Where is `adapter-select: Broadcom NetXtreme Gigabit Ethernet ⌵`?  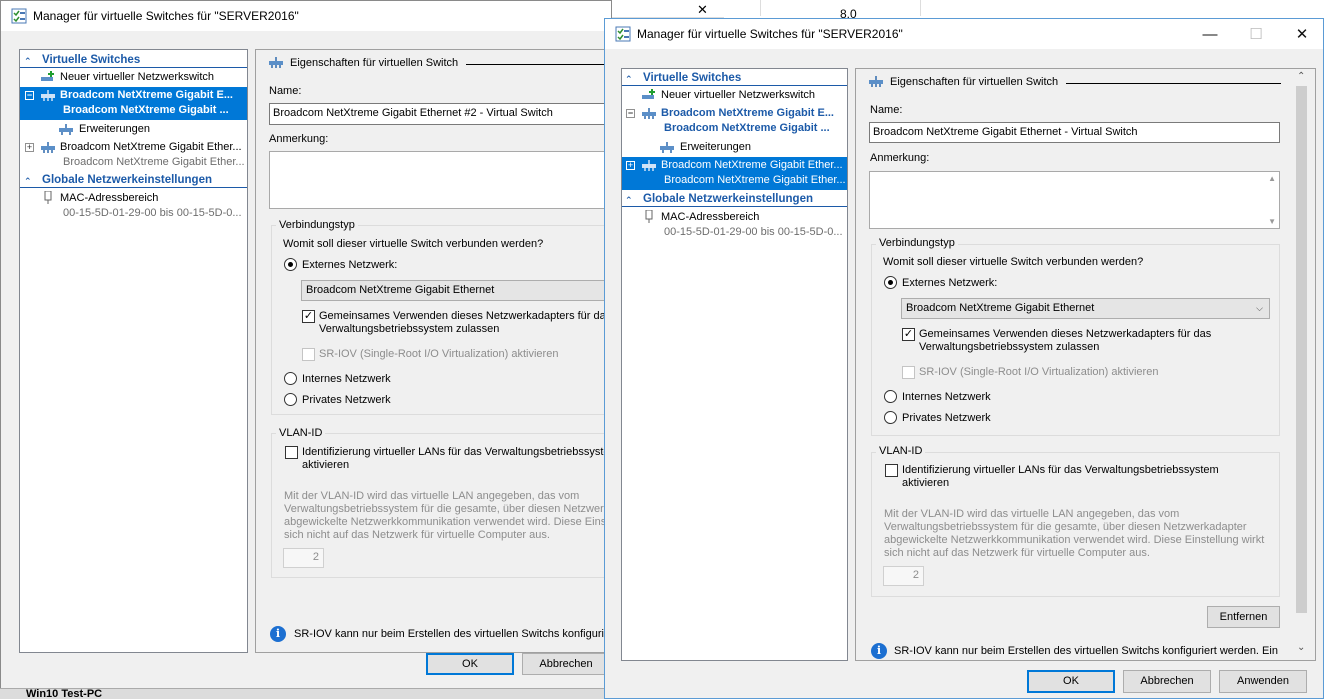 adapter-select: Broadcom NetXtreme Gigabit Ethernet ⌵ is located at coordinates (1085, 308).